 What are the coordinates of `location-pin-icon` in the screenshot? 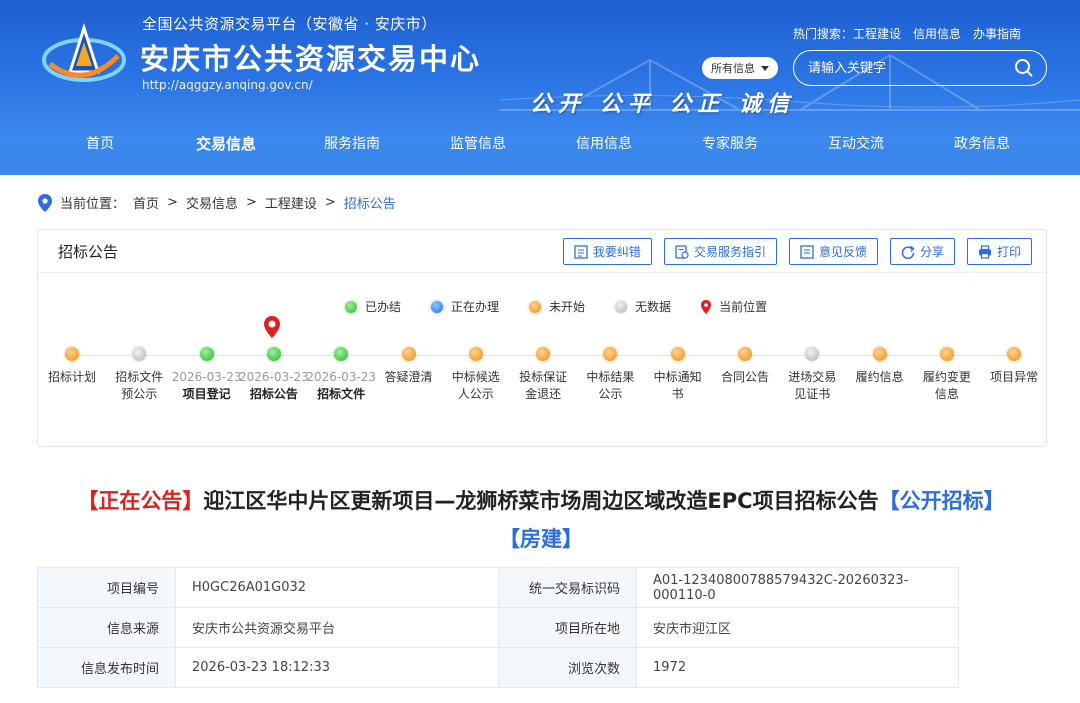 It's located at (45, 202).